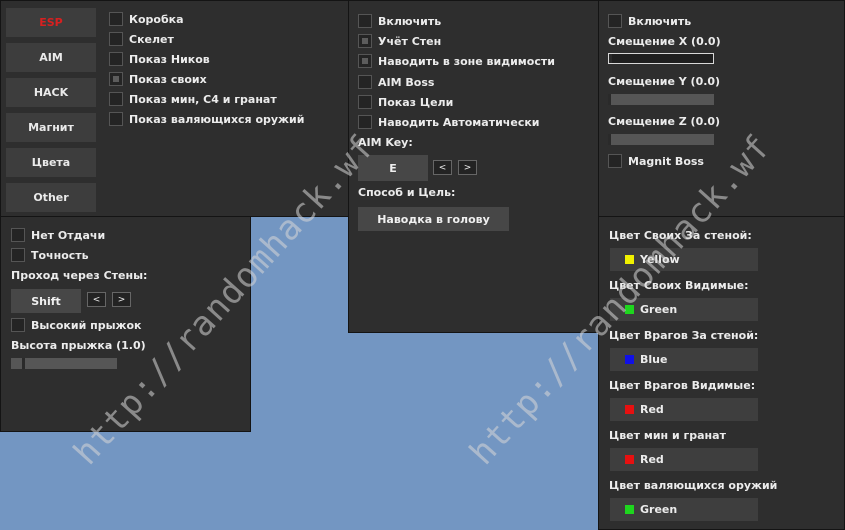  I want to click on hack-jump-height-slider, so click(64, 363).